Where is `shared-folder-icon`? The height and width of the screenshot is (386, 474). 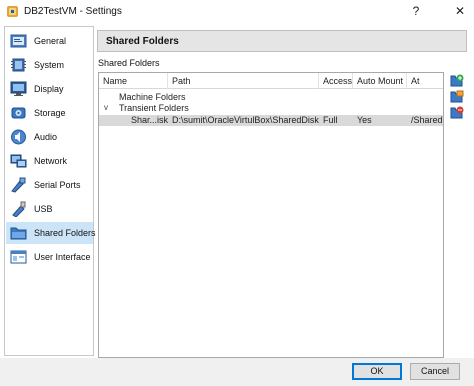
shared-folder-icon is located at coordinates (18, 233).